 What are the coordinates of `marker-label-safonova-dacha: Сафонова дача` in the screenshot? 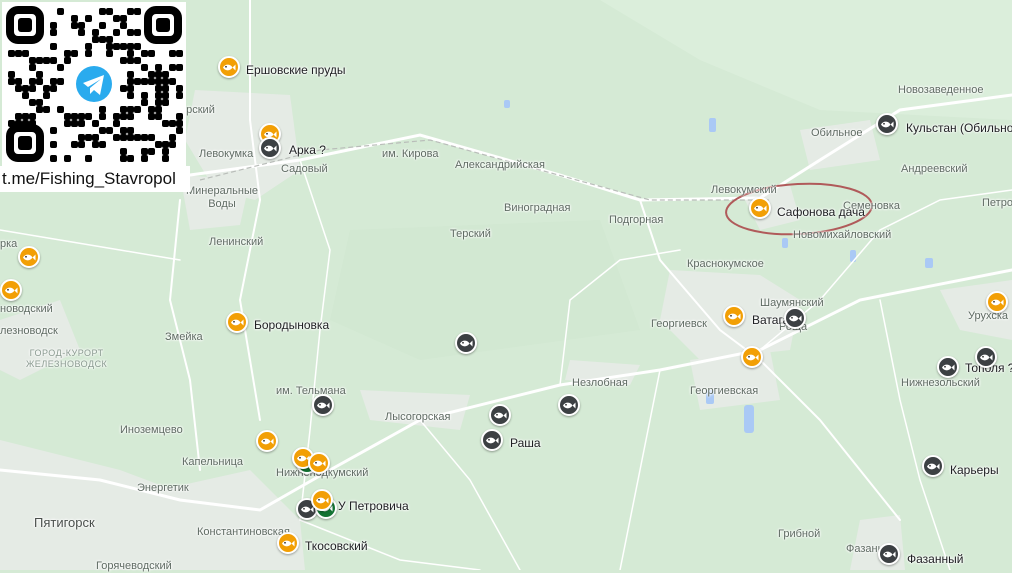 It's located at (821, 212).